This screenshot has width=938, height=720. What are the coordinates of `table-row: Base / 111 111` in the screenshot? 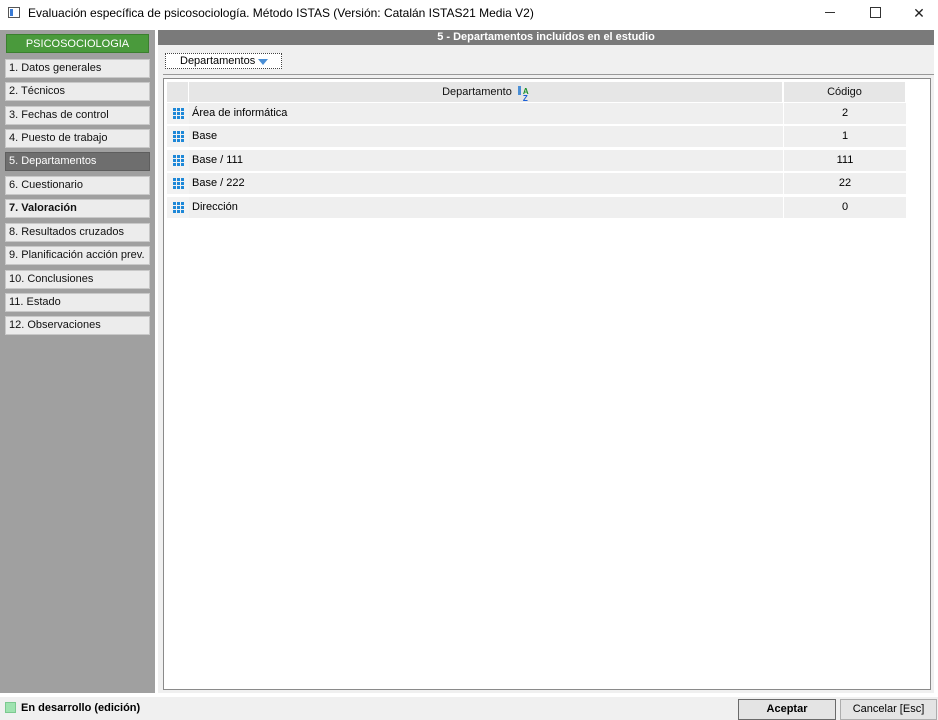 It's located at (537, 160).